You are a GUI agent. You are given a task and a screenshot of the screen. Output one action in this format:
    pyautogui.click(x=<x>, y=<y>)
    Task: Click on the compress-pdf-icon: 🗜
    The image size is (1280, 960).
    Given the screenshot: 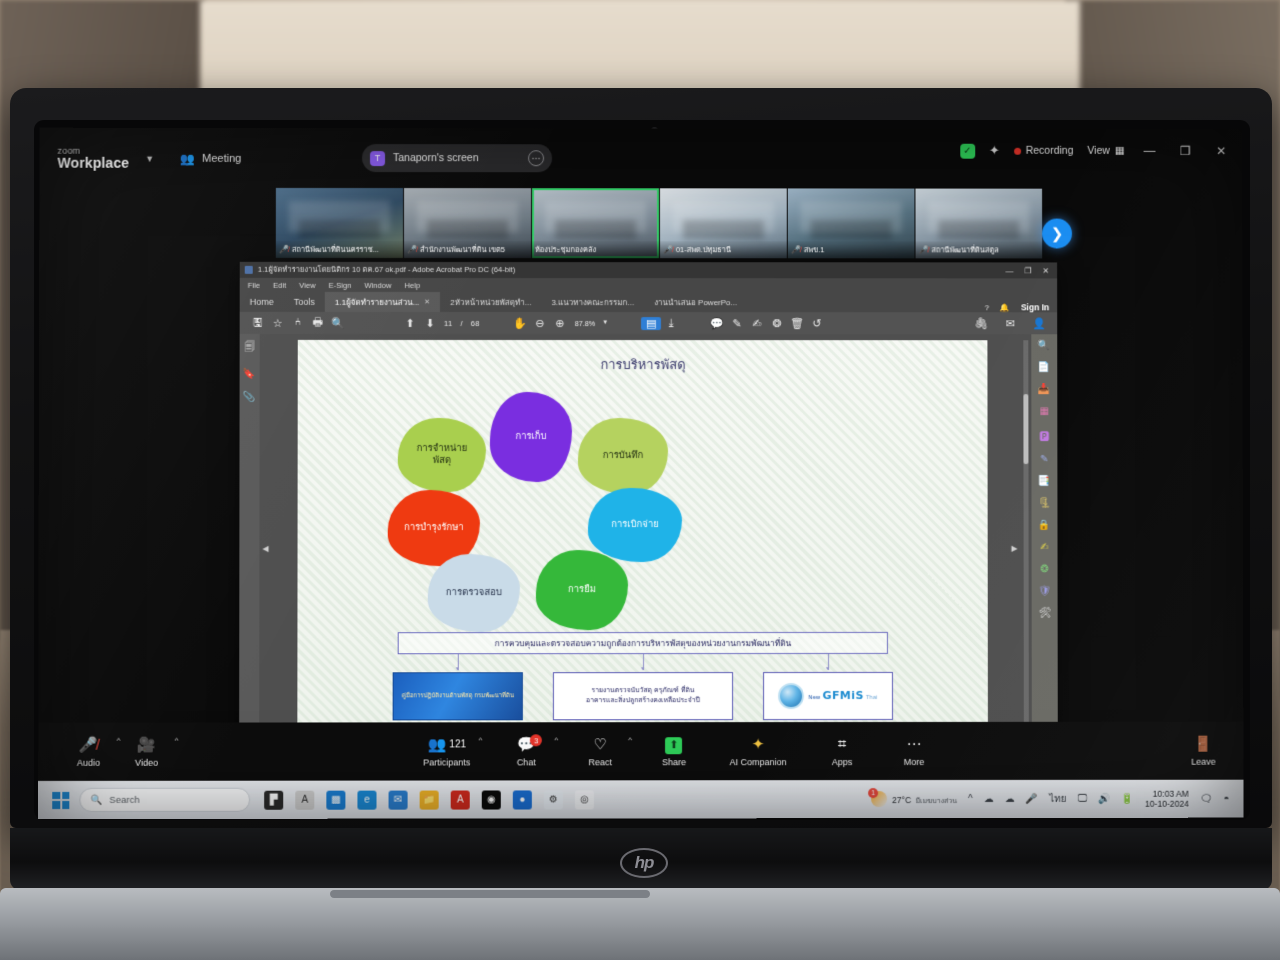 What is the action you would take?
    pyautogui.click(x=1044, y=503)
    